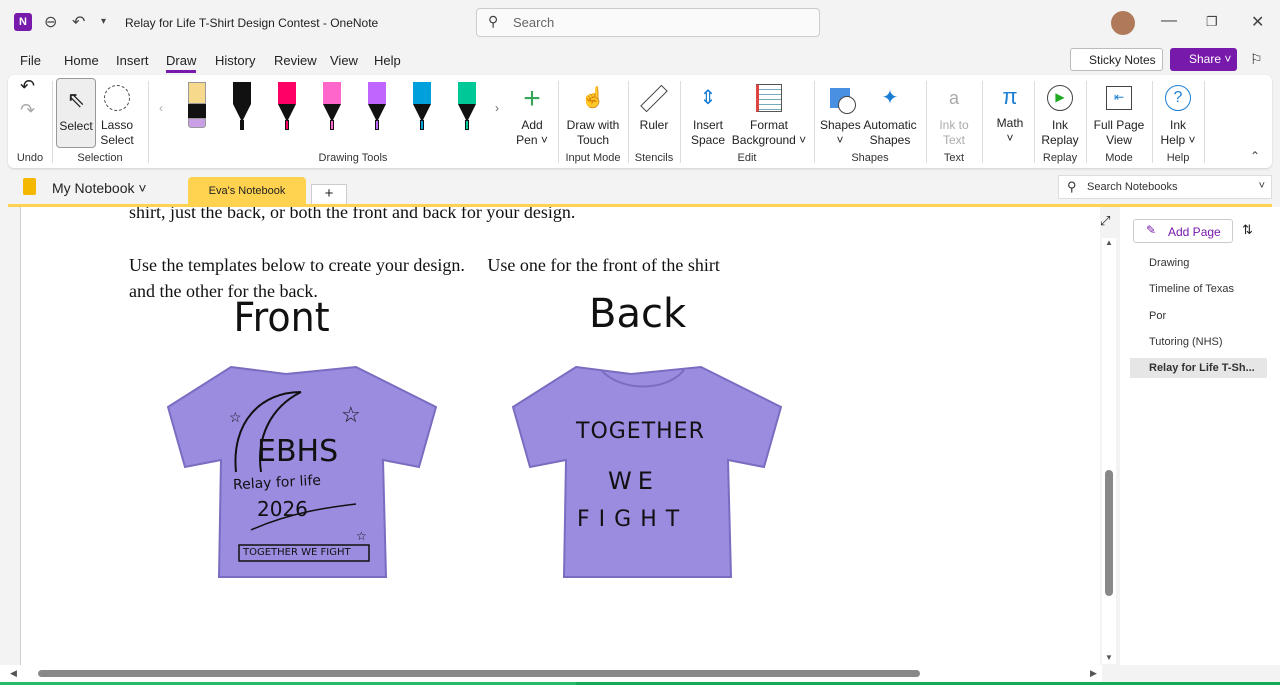 This screenshot has width=1280, height=685. I want to click on scroll-up-icon: ▲, so click(1109, 242).